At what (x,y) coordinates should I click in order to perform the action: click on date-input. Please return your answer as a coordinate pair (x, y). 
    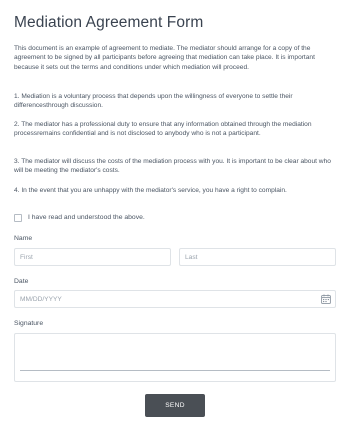
    Looking at the image, I should click on (175, 299).